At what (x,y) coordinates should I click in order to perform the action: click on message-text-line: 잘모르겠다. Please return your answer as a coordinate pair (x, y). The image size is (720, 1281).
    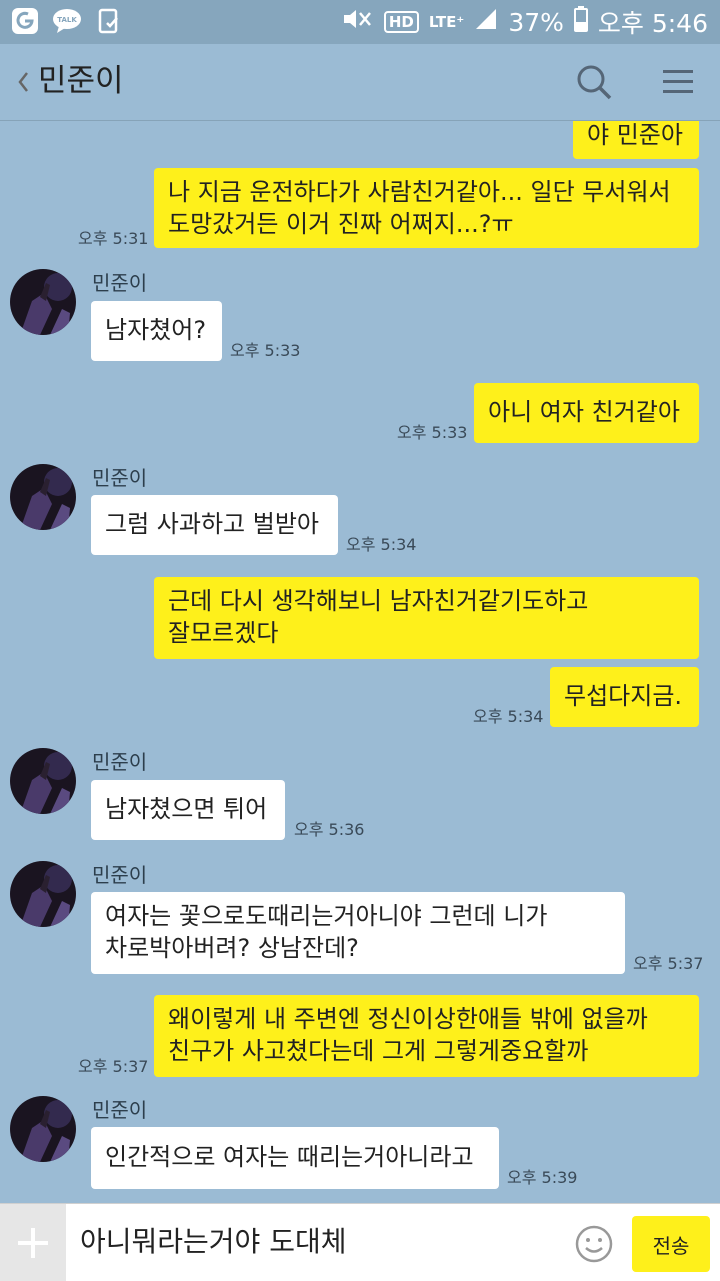
    Looking at the image, I should click on (223, 633).